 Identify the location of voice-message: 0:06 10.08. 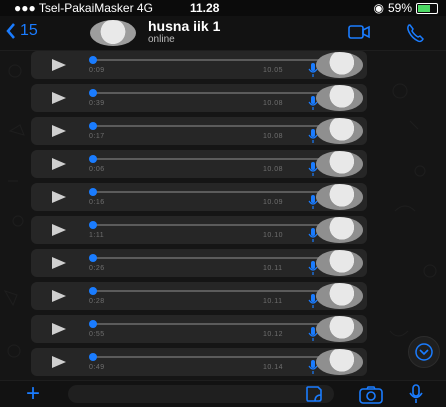
(199, 164).